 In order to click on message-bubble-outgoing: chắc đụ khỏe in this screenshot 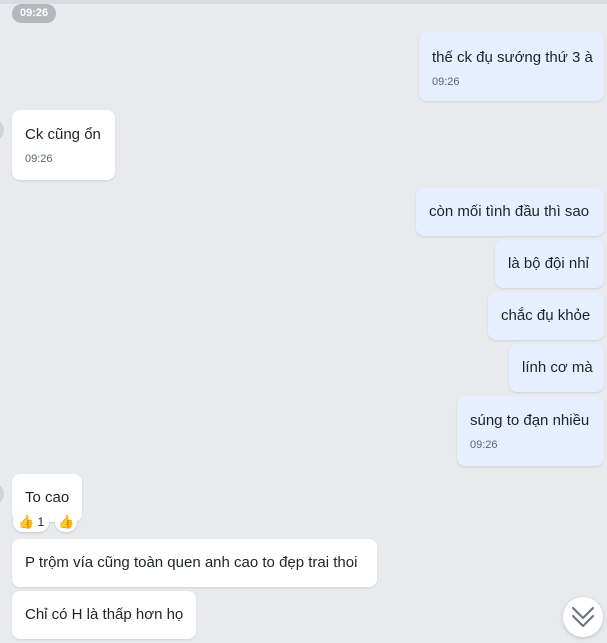, I will do `click(546, 316)`.